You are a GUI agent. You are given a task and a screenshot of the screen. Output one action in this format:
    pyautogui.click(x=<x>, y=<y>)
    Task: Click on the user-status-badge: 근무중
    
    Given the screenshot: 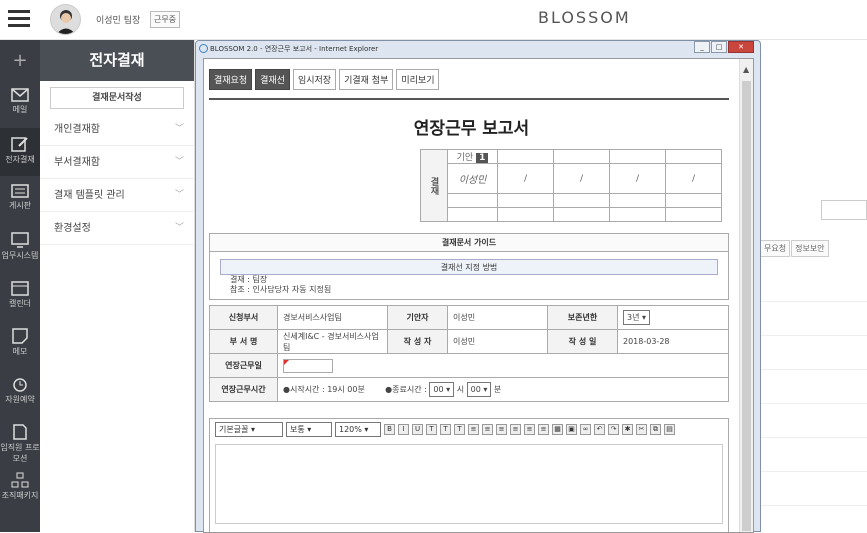 What is the action you would take?
    pyautogui.click(x=165, y=19)
    